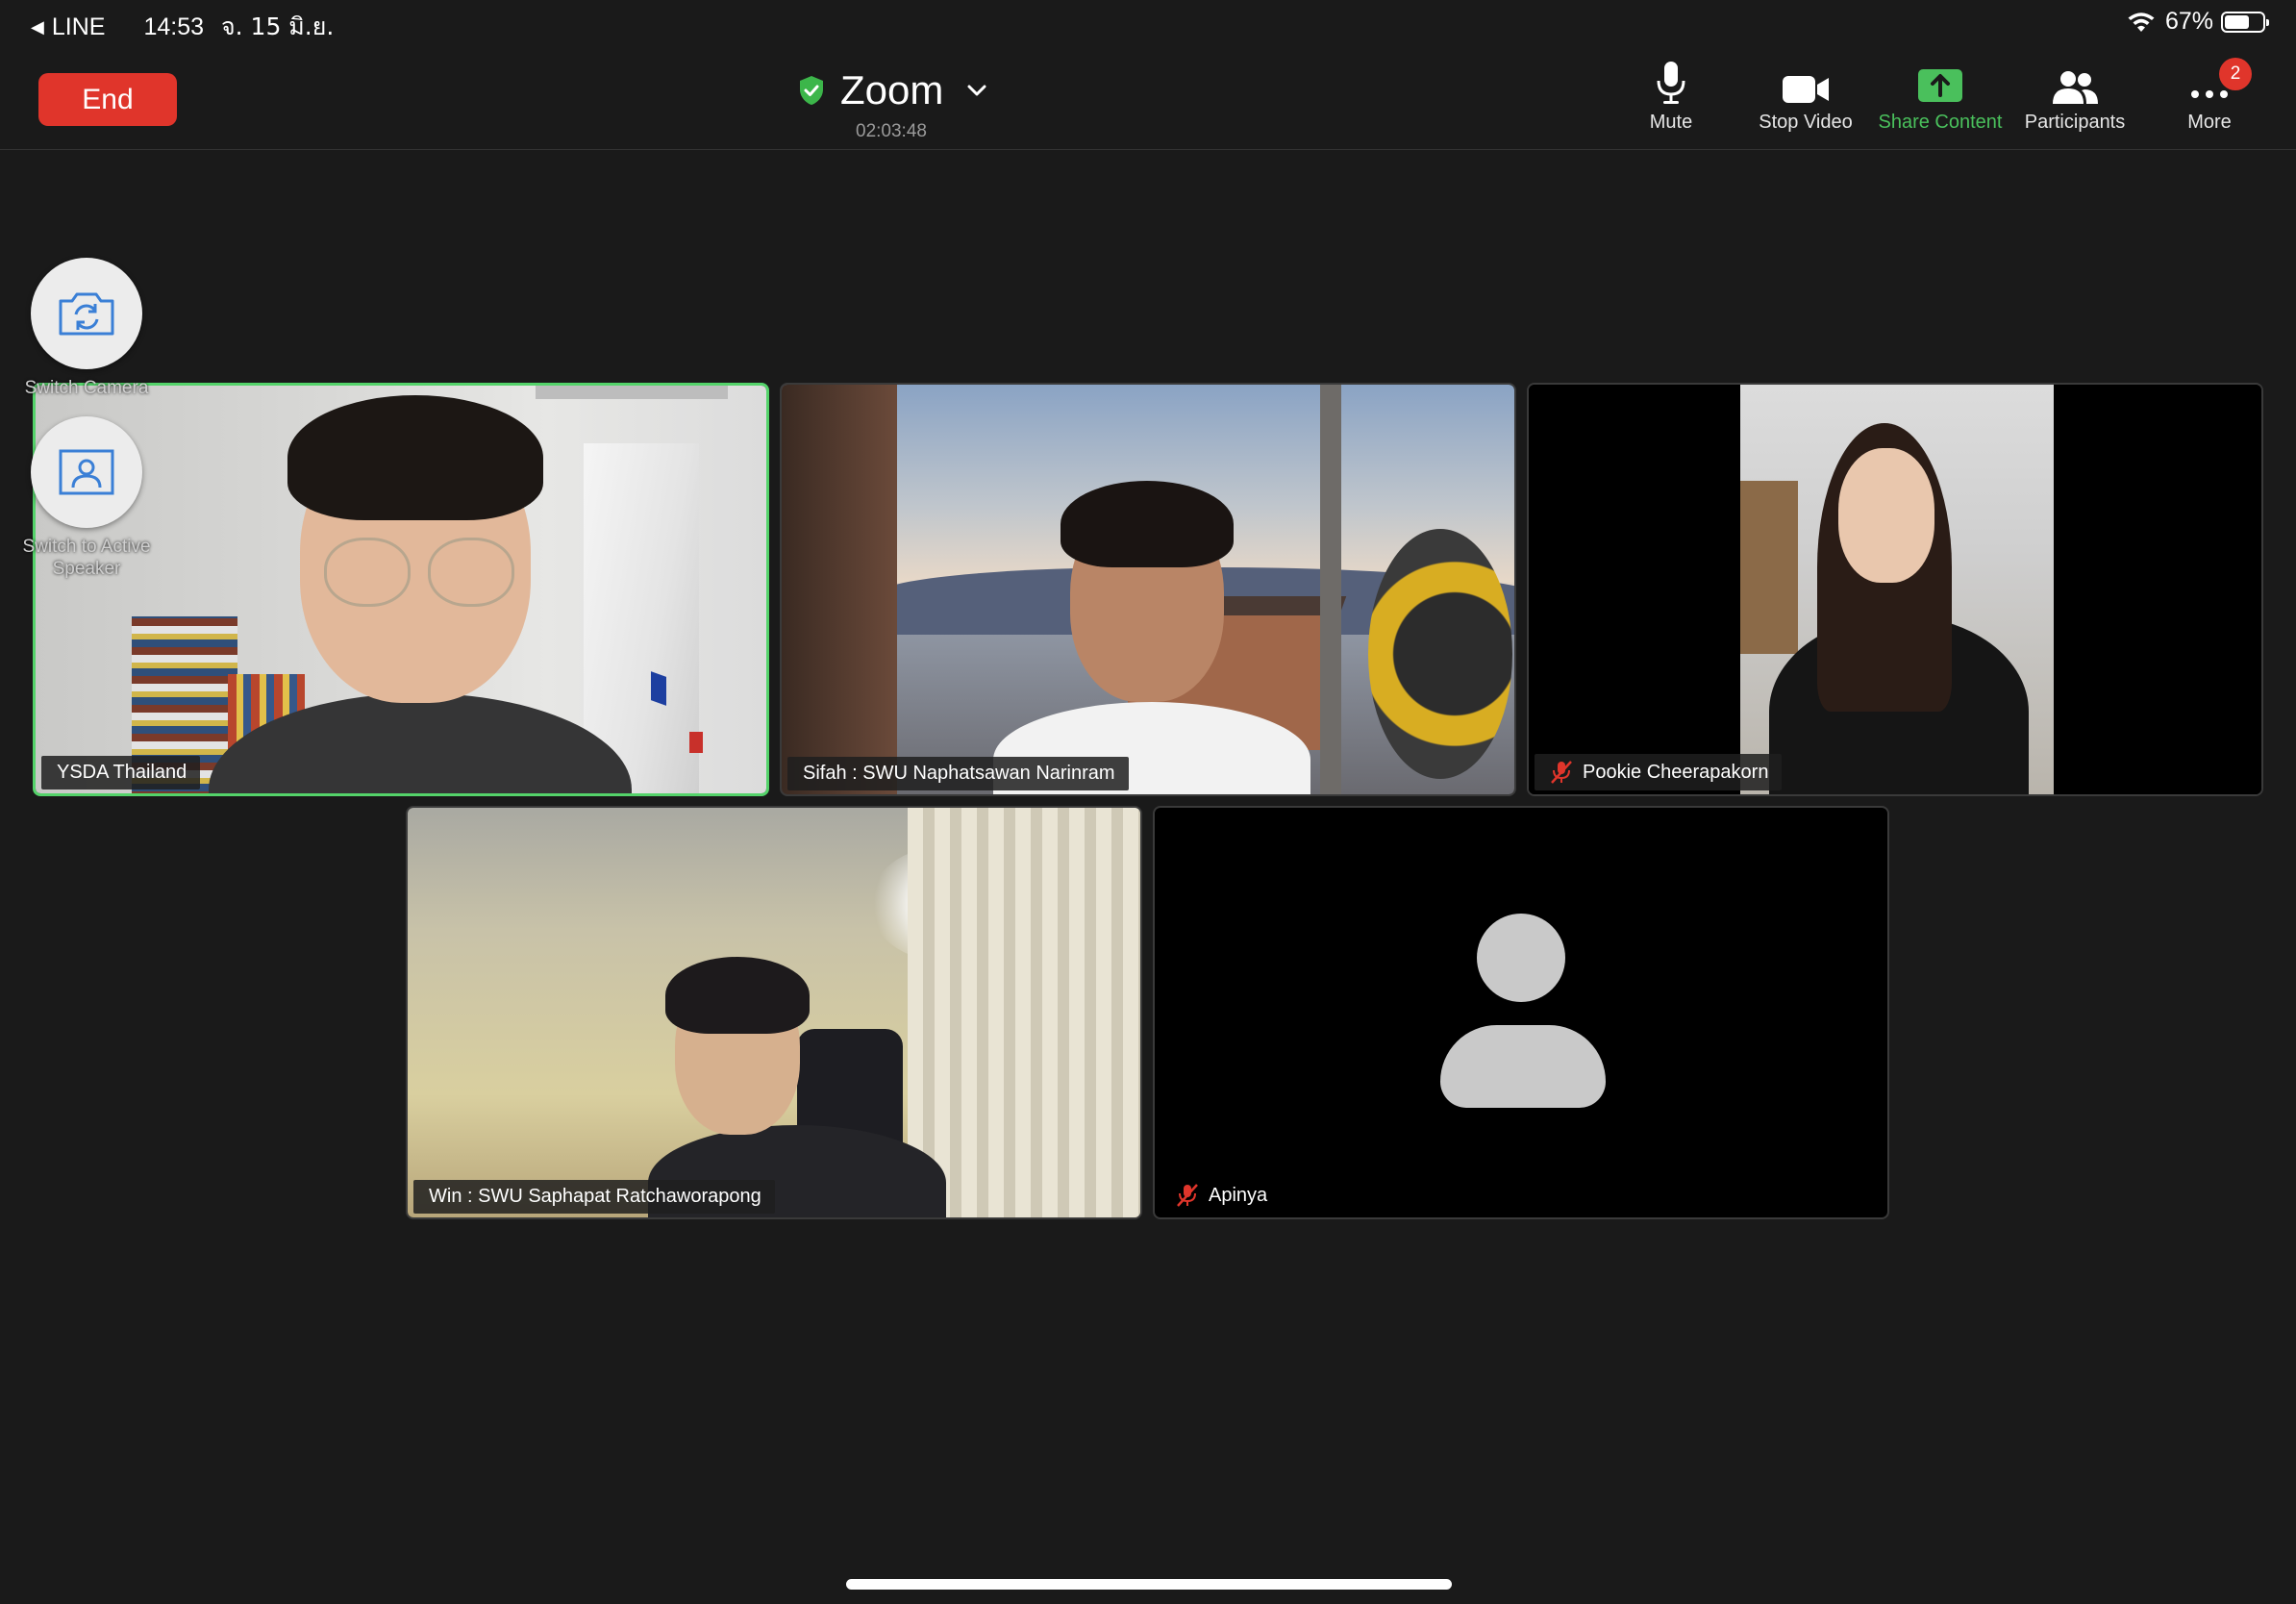 The height and width of the screenshot is (1604, 2296). I want to click on participant-name: Pookie Cheerapakorn, so click(1676, 772).